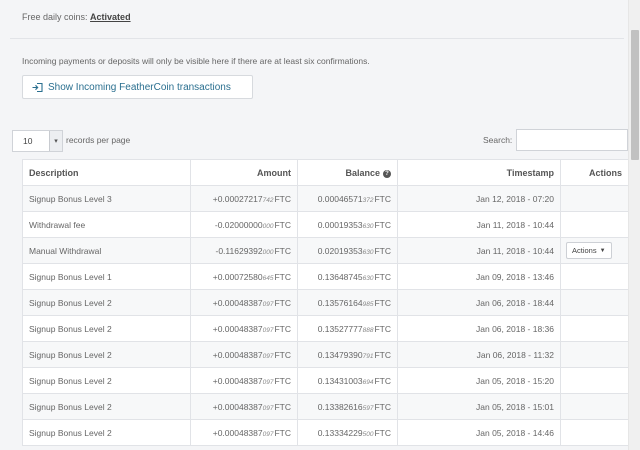 This screenshot has height=450, width=640. I want to click on balance-fraction: 888, so click(368, 330).